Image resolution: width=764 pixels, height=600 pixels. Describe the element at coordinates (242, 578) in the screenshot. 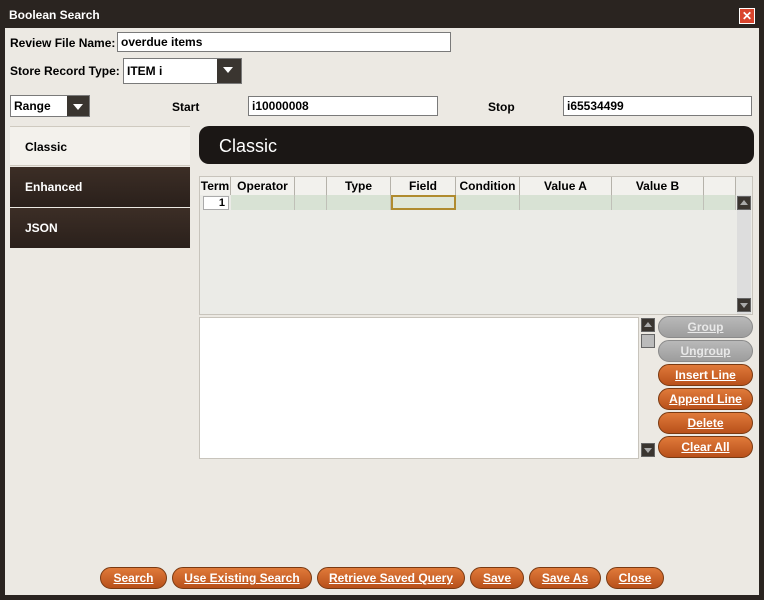

I see `use-existing-search-button: Use Existing Search` at that location.